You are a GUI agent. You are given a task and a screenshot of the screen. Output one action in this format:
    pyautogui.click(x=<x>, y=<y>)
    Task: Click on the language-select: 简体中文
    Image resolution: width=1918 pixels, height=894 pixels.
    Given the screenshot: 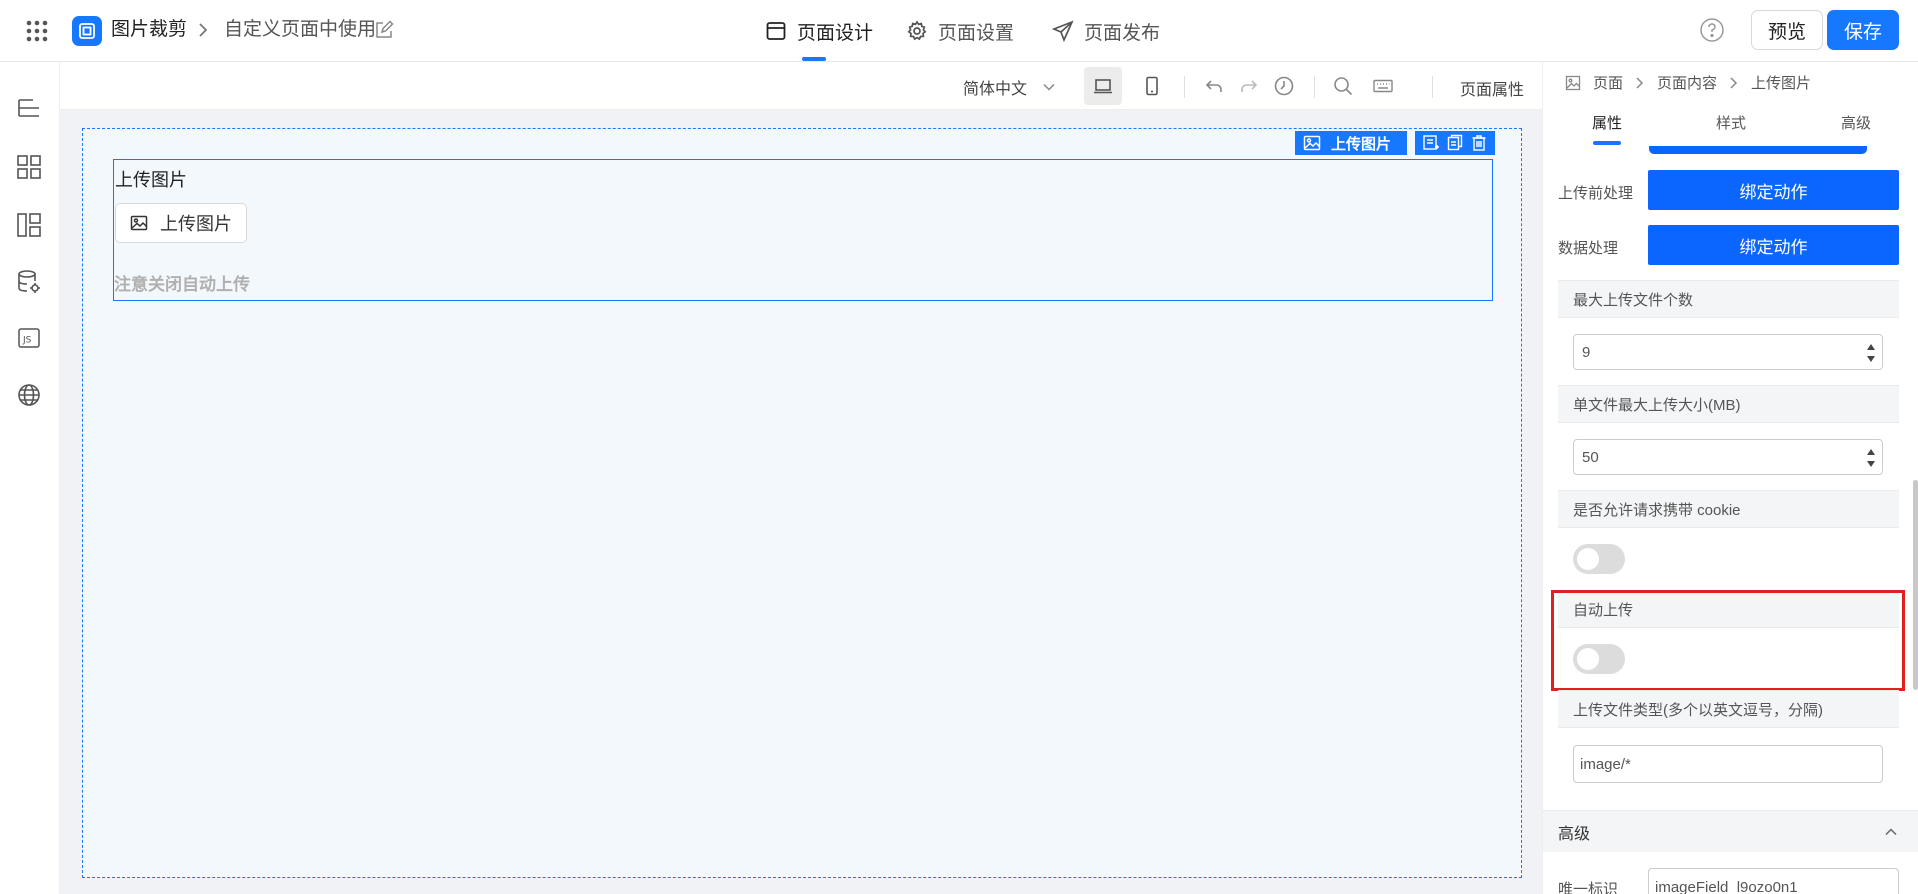 What is the action you would take?
    pyautogui.click(x=1010, y=87)
    